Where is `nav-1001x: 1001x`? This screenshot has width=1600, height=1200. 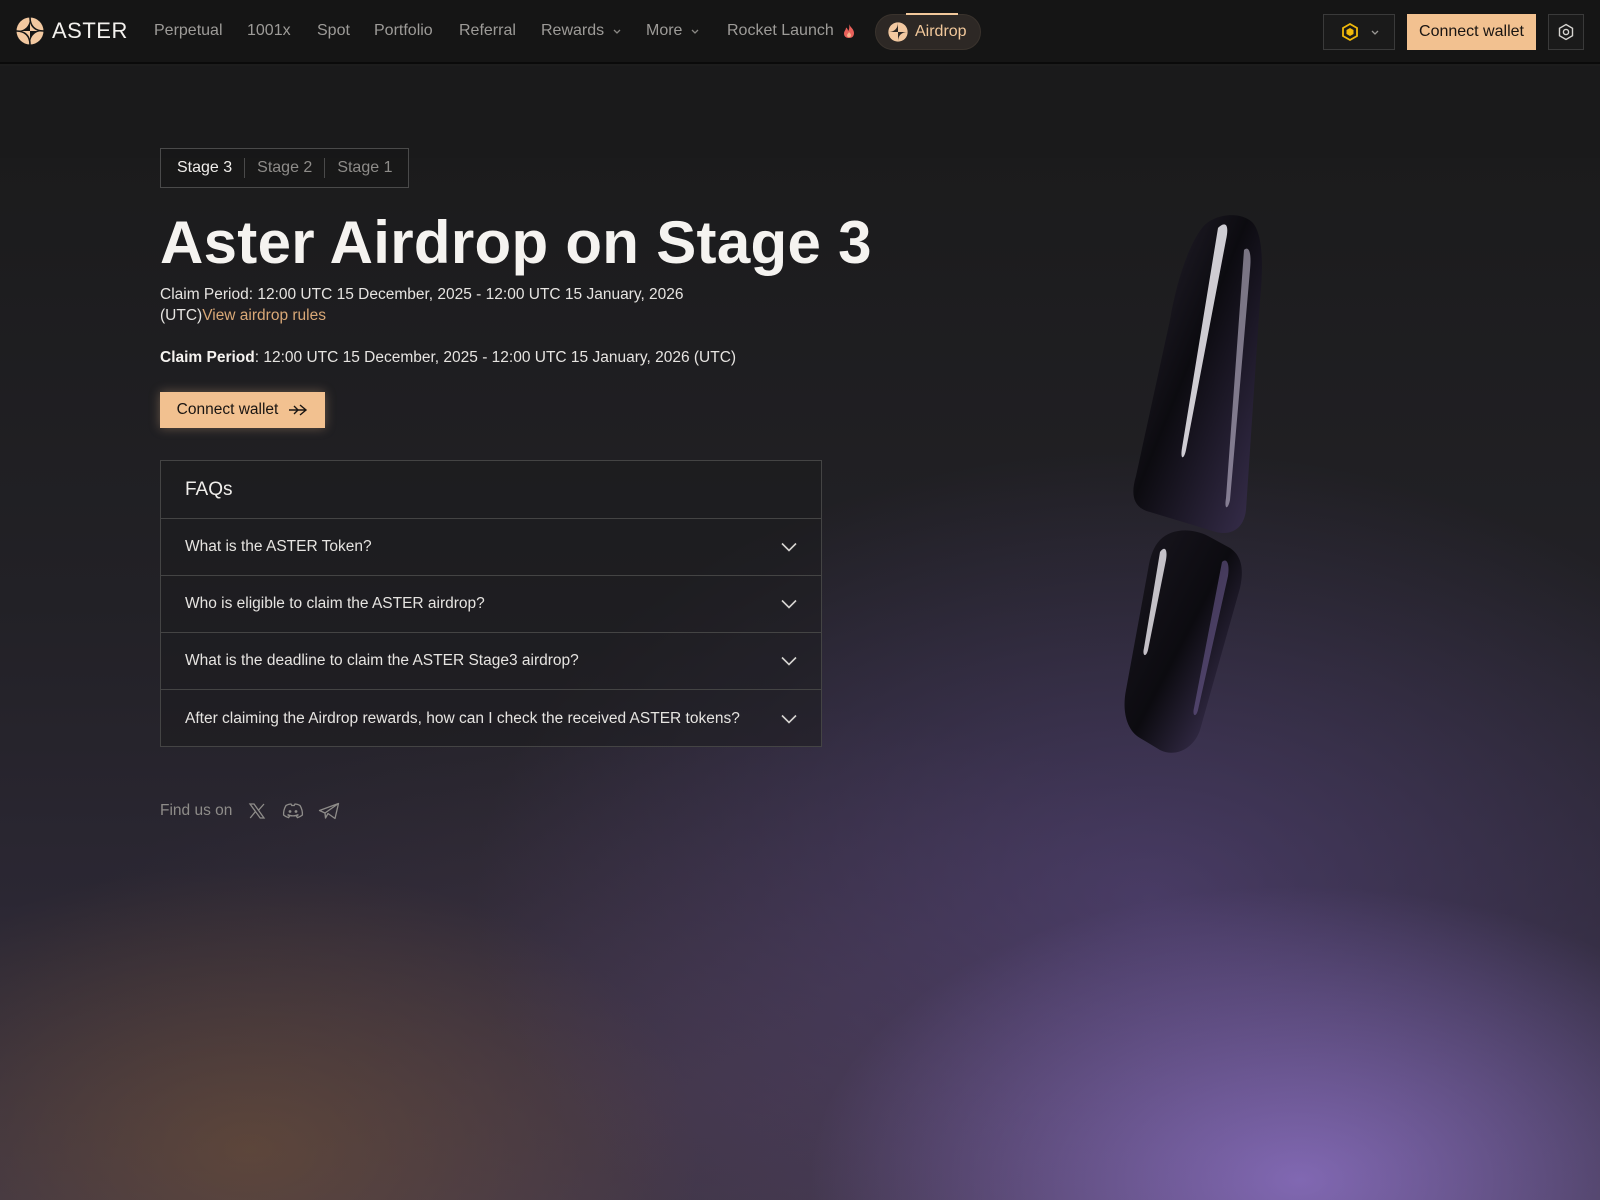
nav-1001x: 1001x is located at coordinates (269, 31).